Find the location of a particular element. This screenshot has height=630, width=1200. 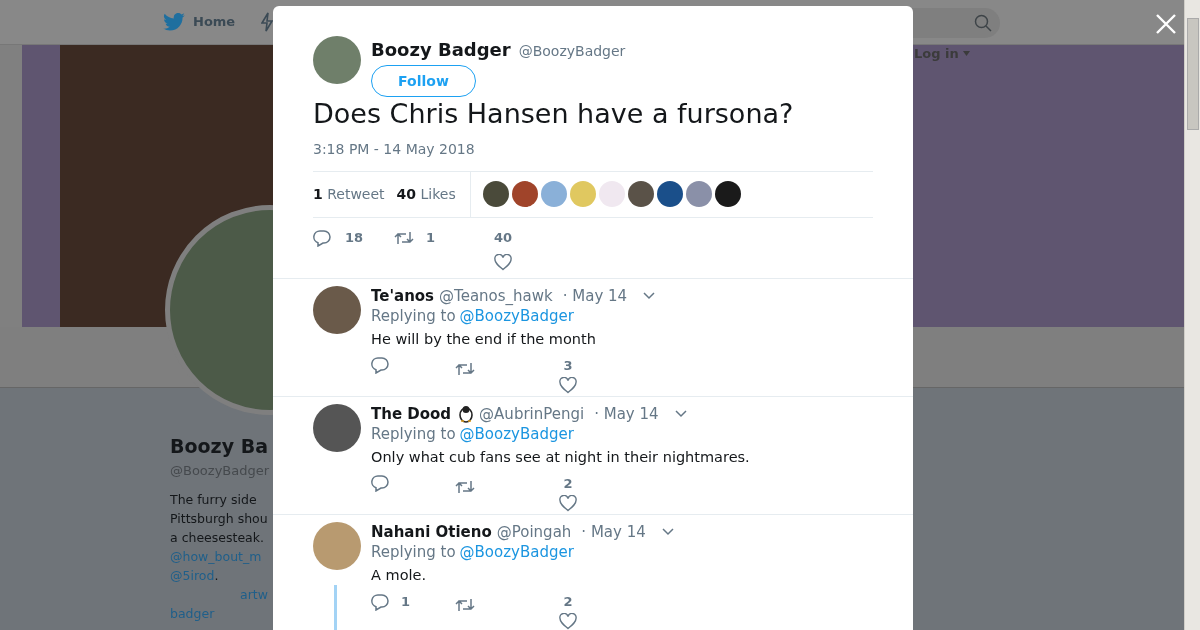

reply-count: 1 is located at coordinates (406, 602).